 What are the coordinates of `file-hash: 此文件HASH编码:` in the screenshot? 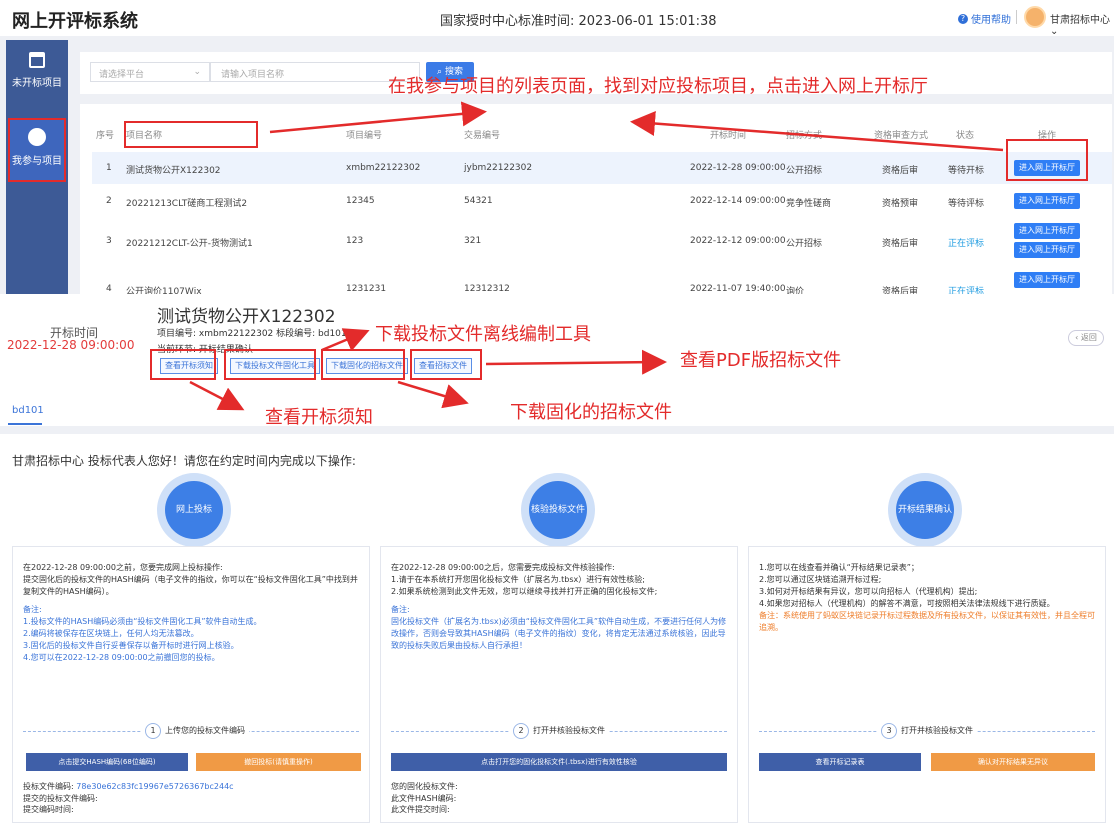 It's located at (424, 798).